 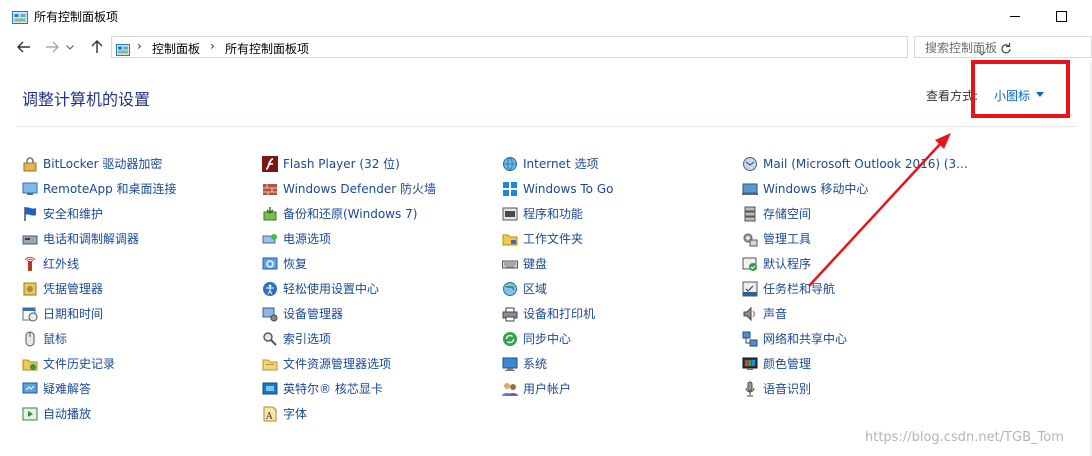 What do you see at coordinates (879, 210) in the screenshot?
I see `annotation-arrow` at bounding box center [879, 210].